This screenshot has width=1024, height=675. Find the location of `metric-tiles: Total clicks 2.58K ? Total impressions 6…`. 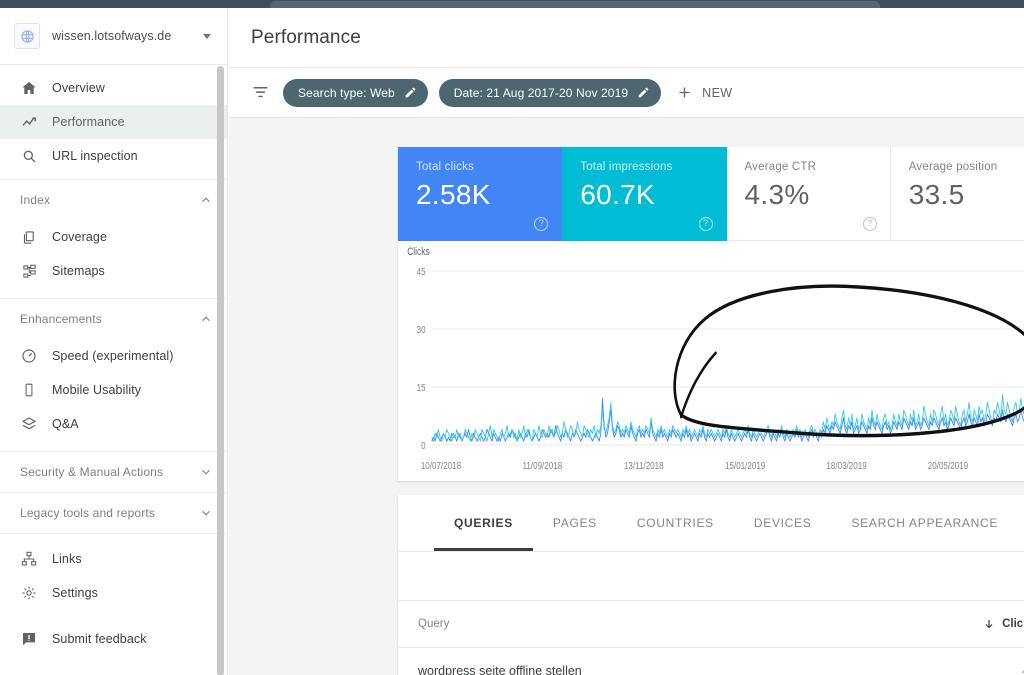

metric-tiles: Total clicks 2.58K ? Total impressions 6… is located at coordinates (711, 194).